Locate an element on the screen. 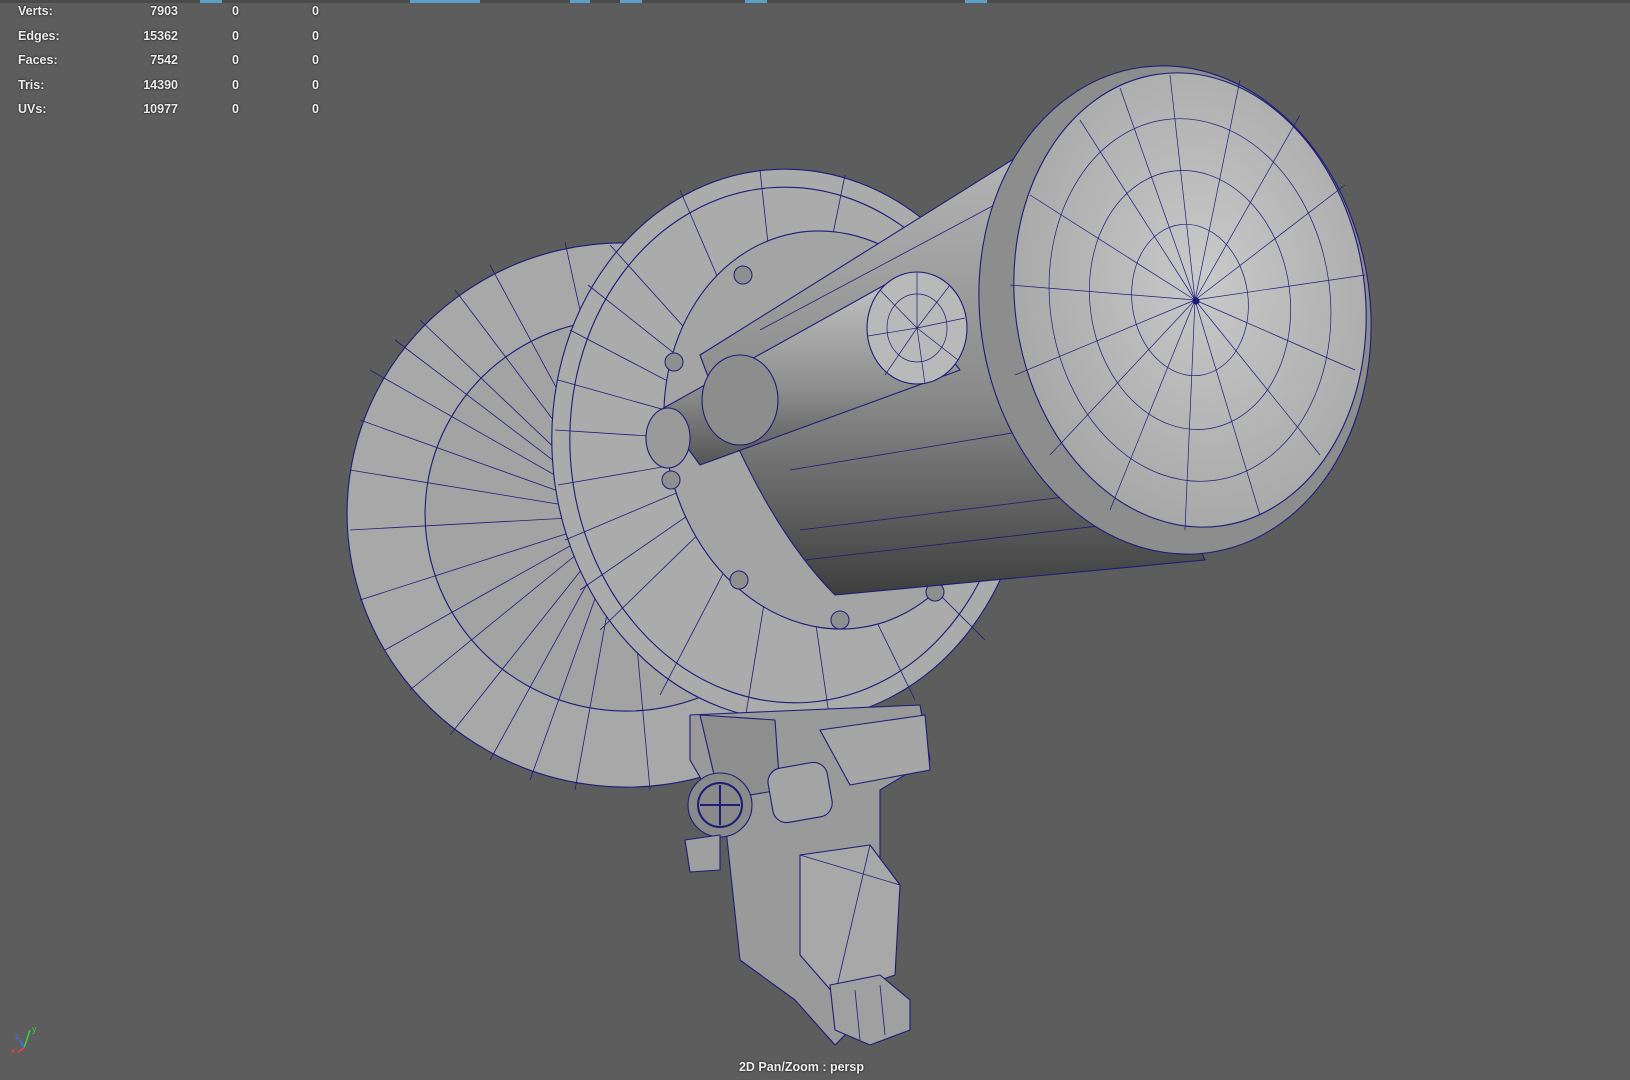 This screenshot has width=1630, height=1080. hud-label: Faces: is located at coordinates (38, 60).